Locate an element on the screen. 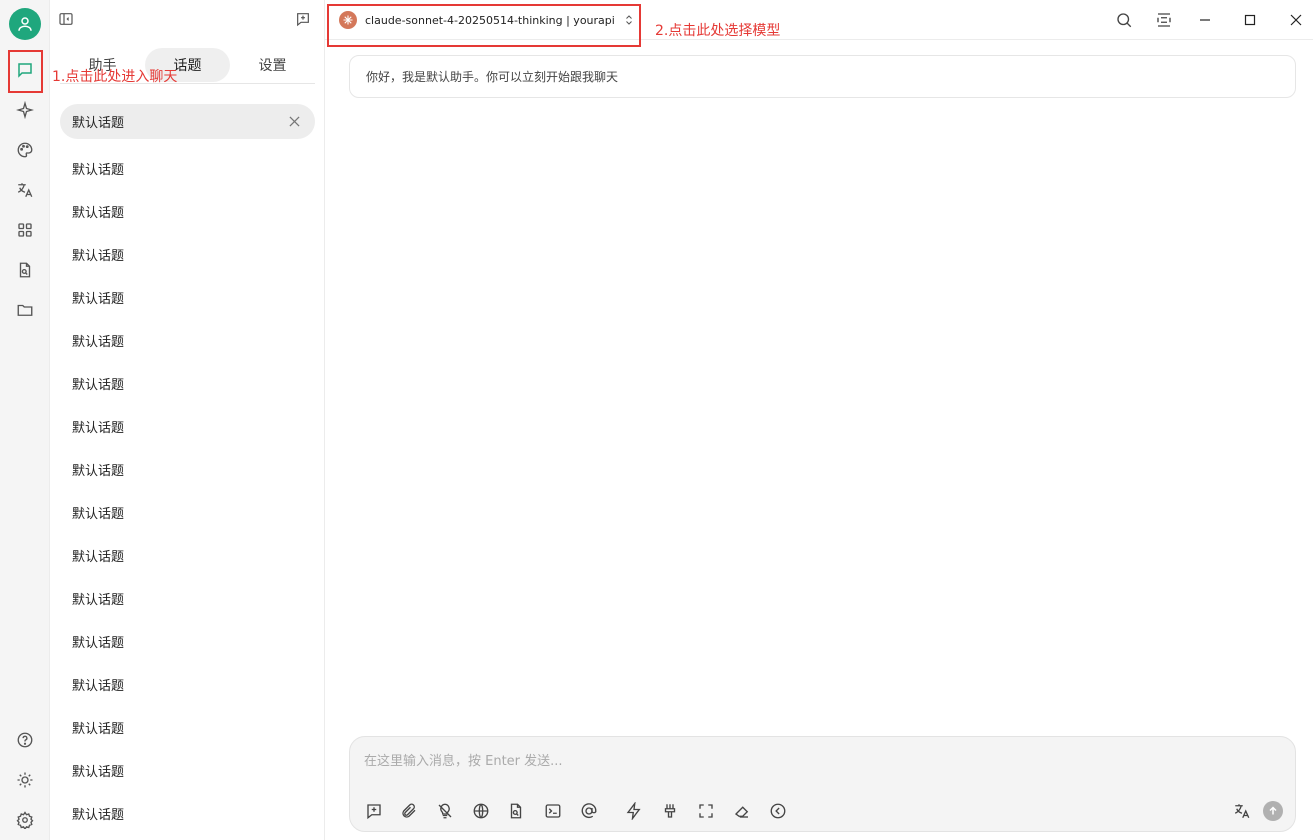 Image resolution: width=1313 pixels, height=840 pixels. minimize-button is located at coordinates (1205, 20).